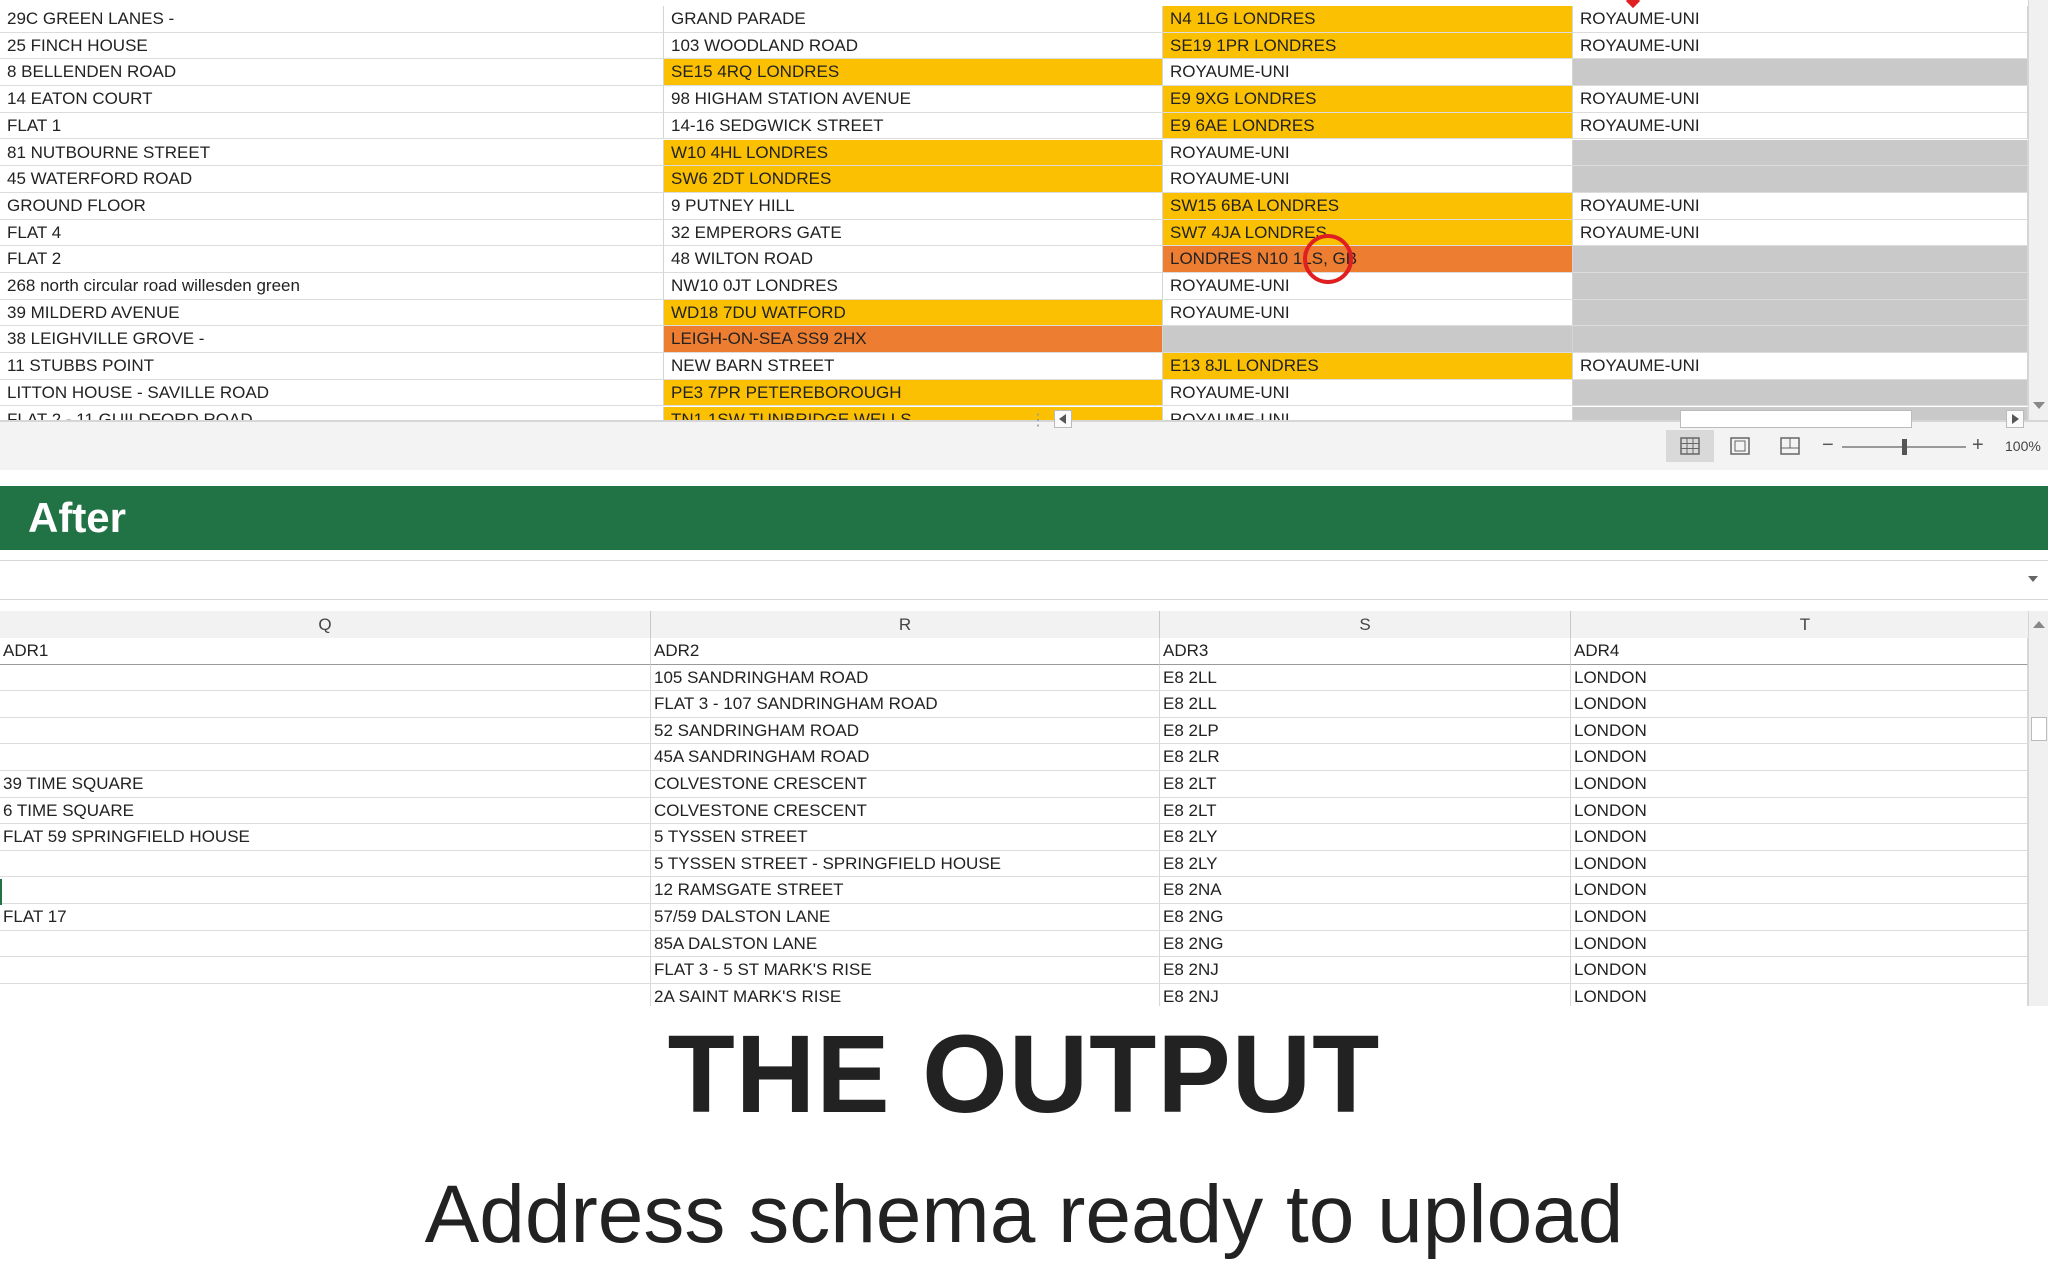  Describe the element at coordinates (913, 259) in the screenshot. I see `before-cell: 48 WILTON ROAD` at that location.